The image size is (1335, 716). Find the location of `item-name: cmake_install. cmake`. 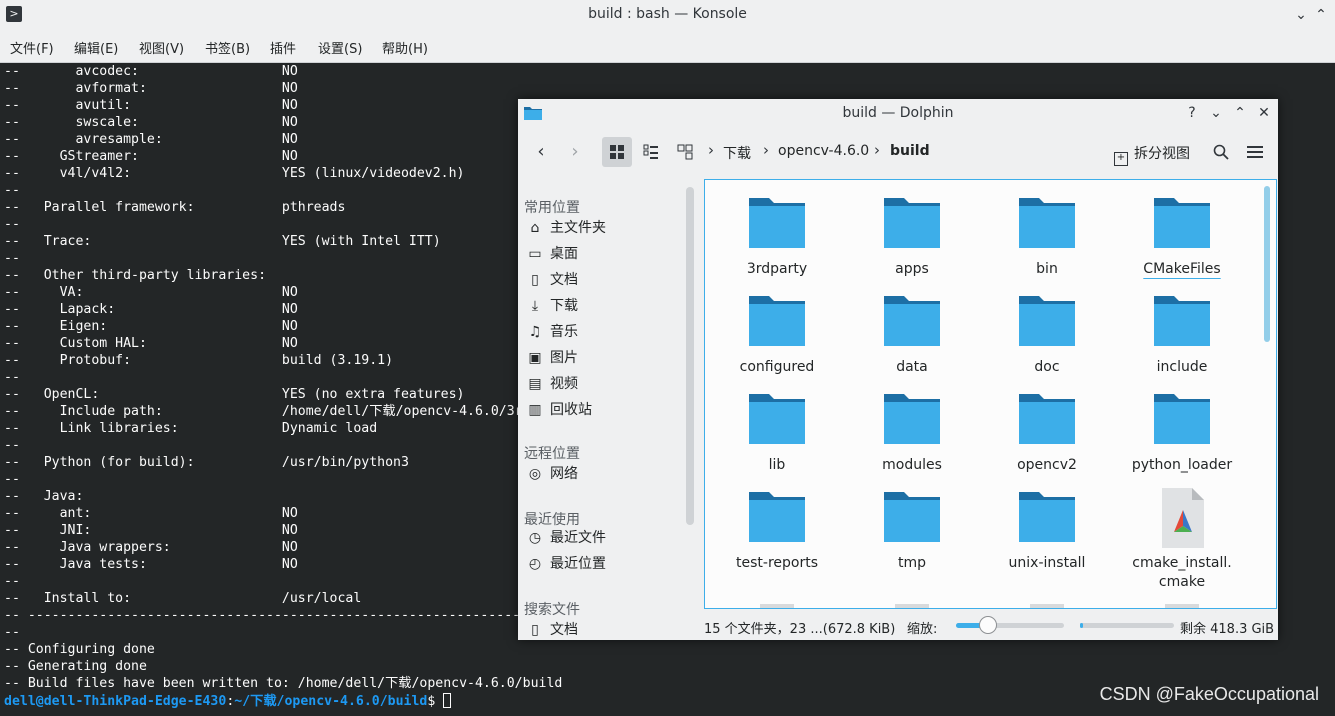

item-name: cmake_install. cmake is located at coordinates (1182, 572).